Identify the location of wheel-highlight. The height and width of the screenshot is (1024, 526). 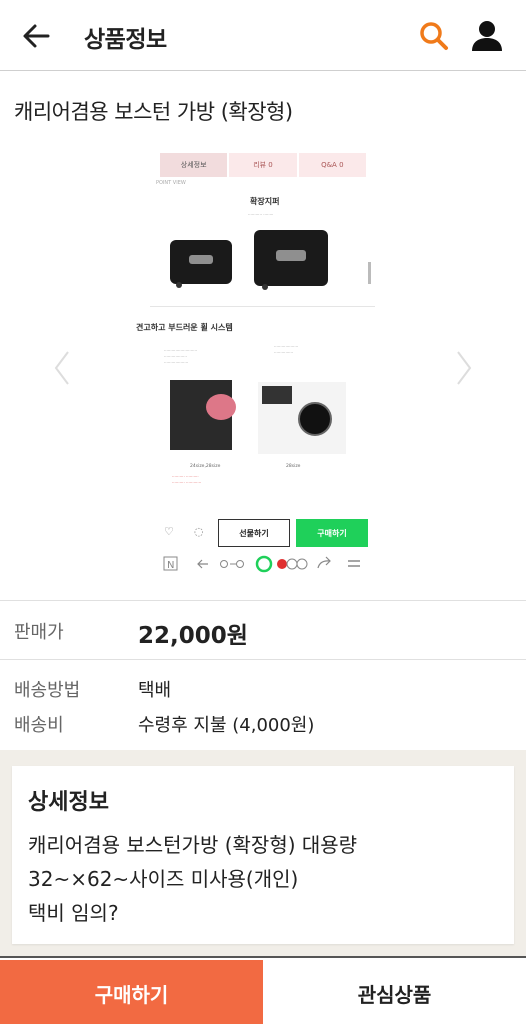
(221, 407).